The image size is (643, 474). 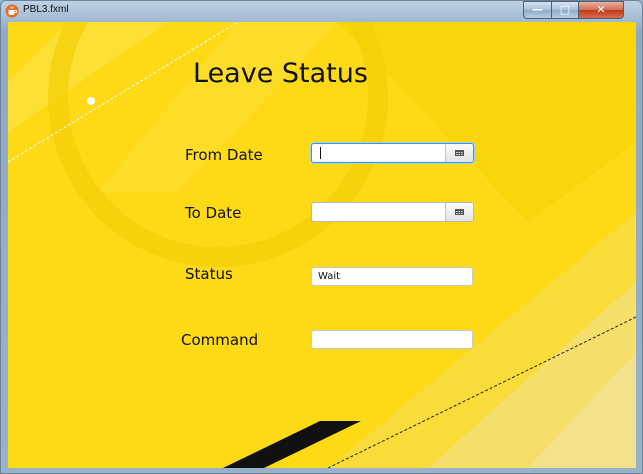 I want to click on from-date-picker, so click(x=392, y=153).